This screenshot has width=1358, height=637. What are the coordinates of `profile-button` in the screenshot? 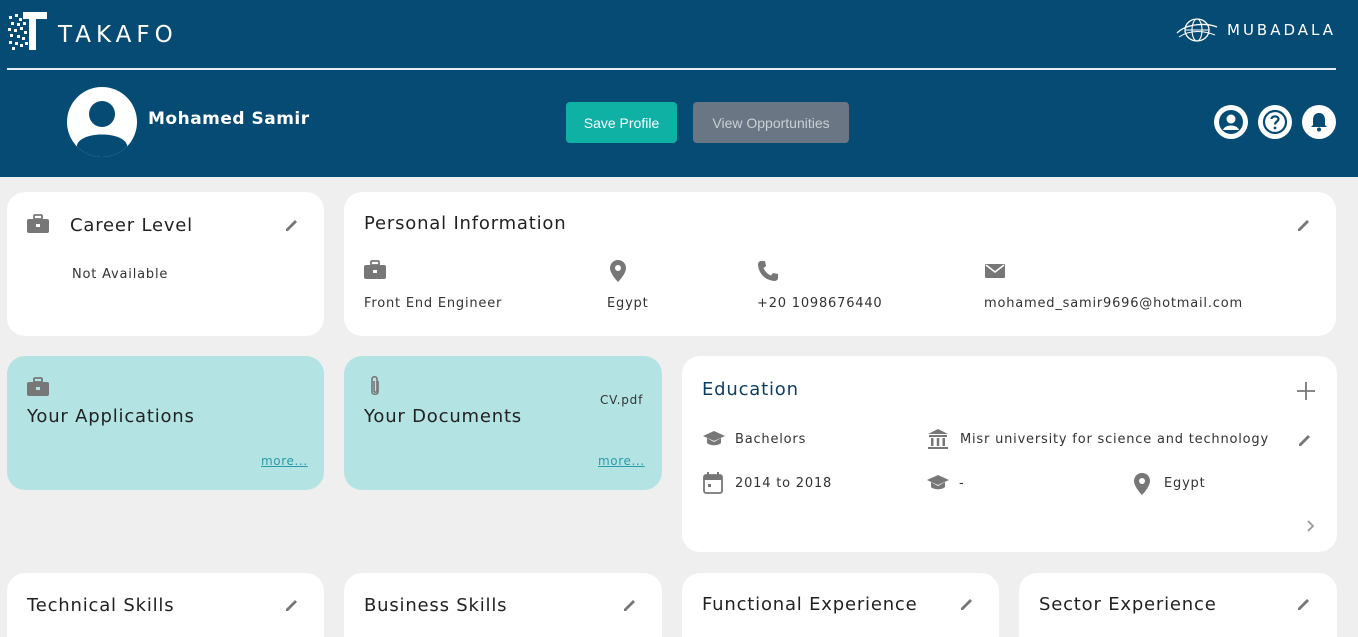 It's located at (1231, 122).